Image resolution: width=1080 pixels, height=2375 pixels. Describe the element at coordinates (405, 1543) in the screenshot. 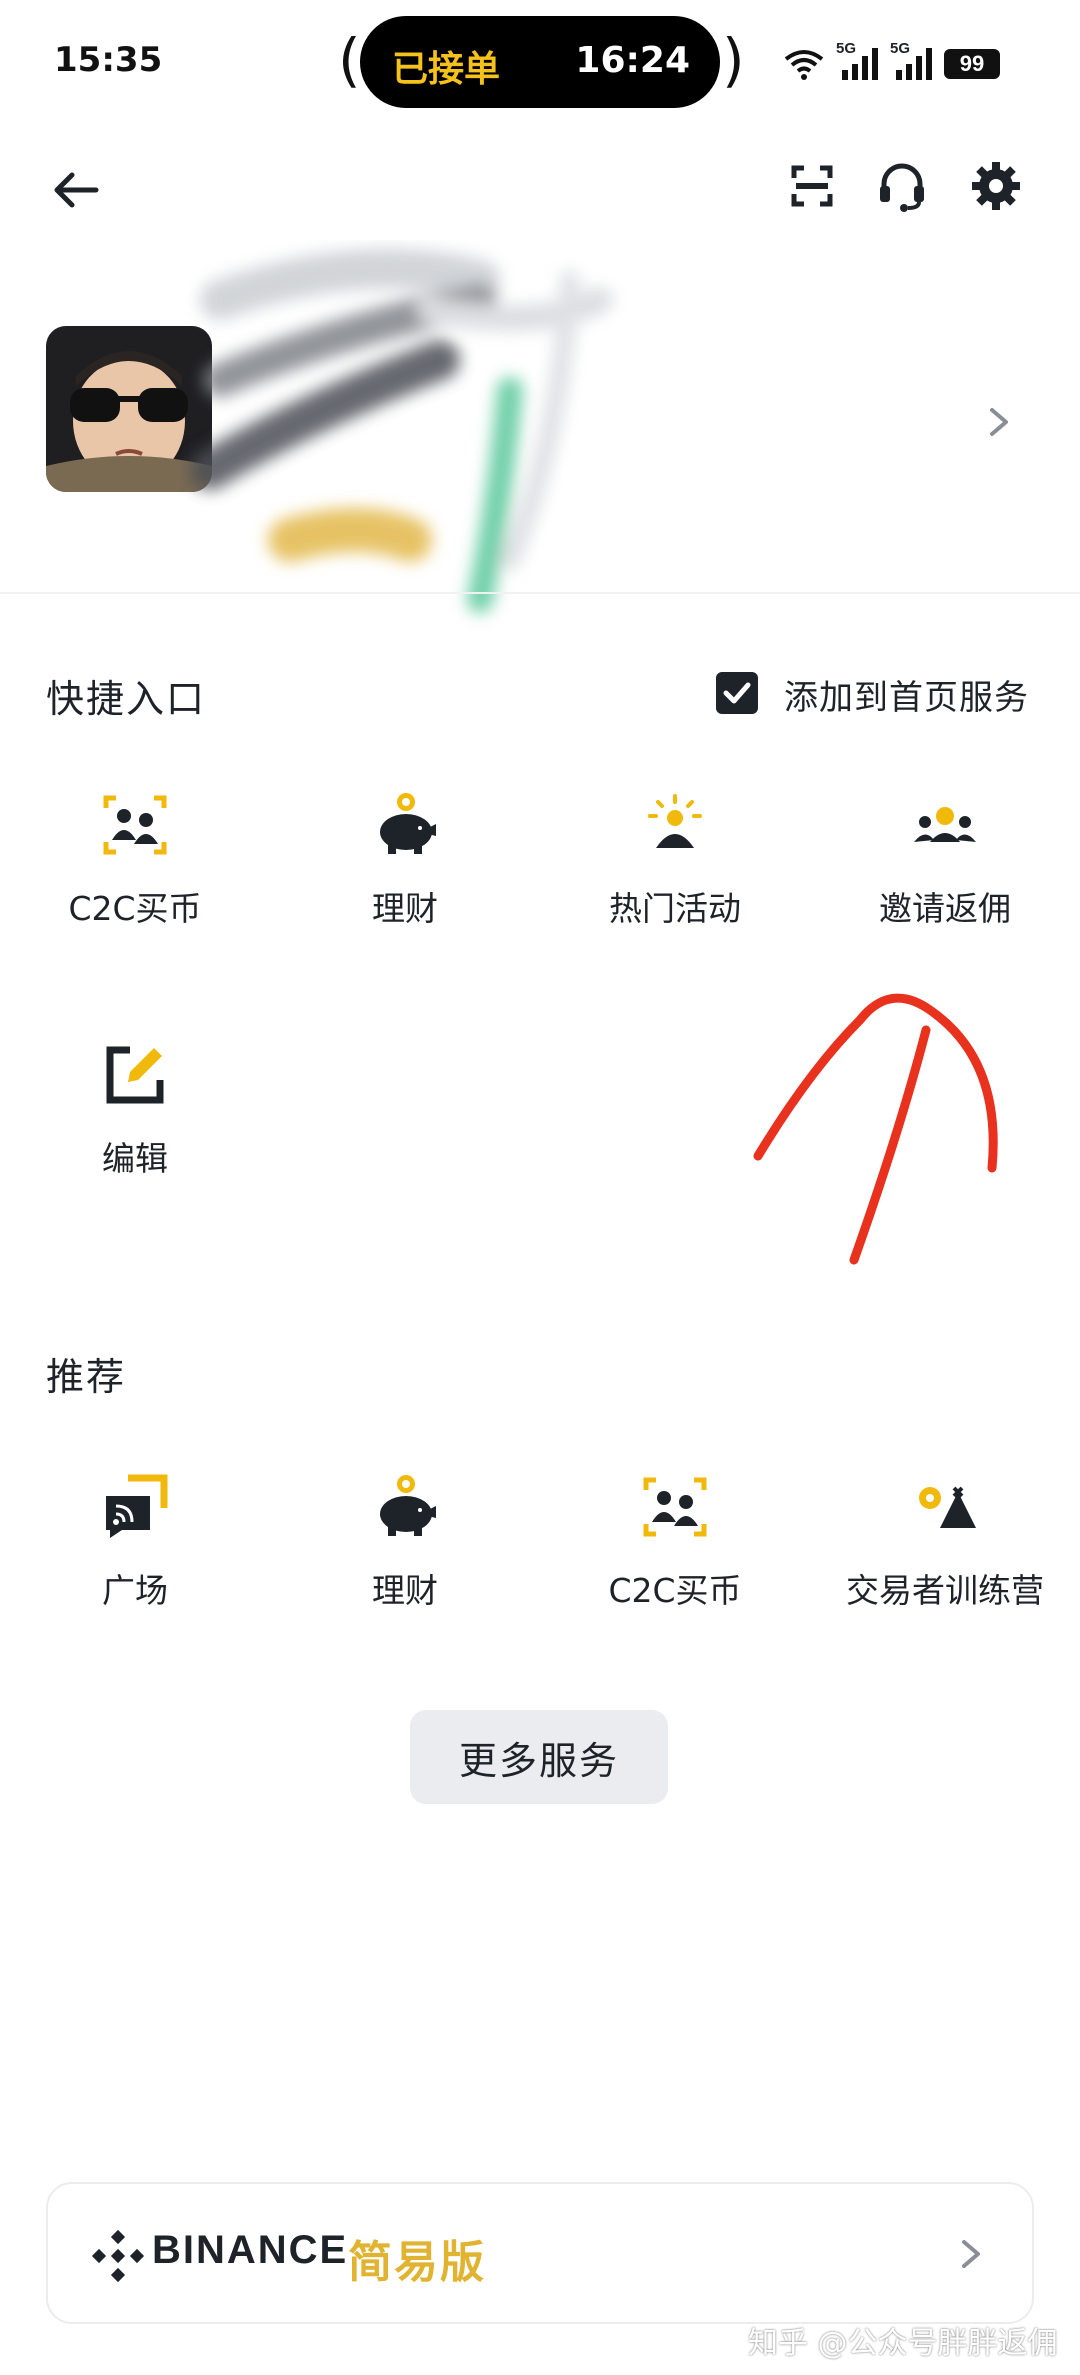

I see `recommend-item-wealth: 理财` at that location.